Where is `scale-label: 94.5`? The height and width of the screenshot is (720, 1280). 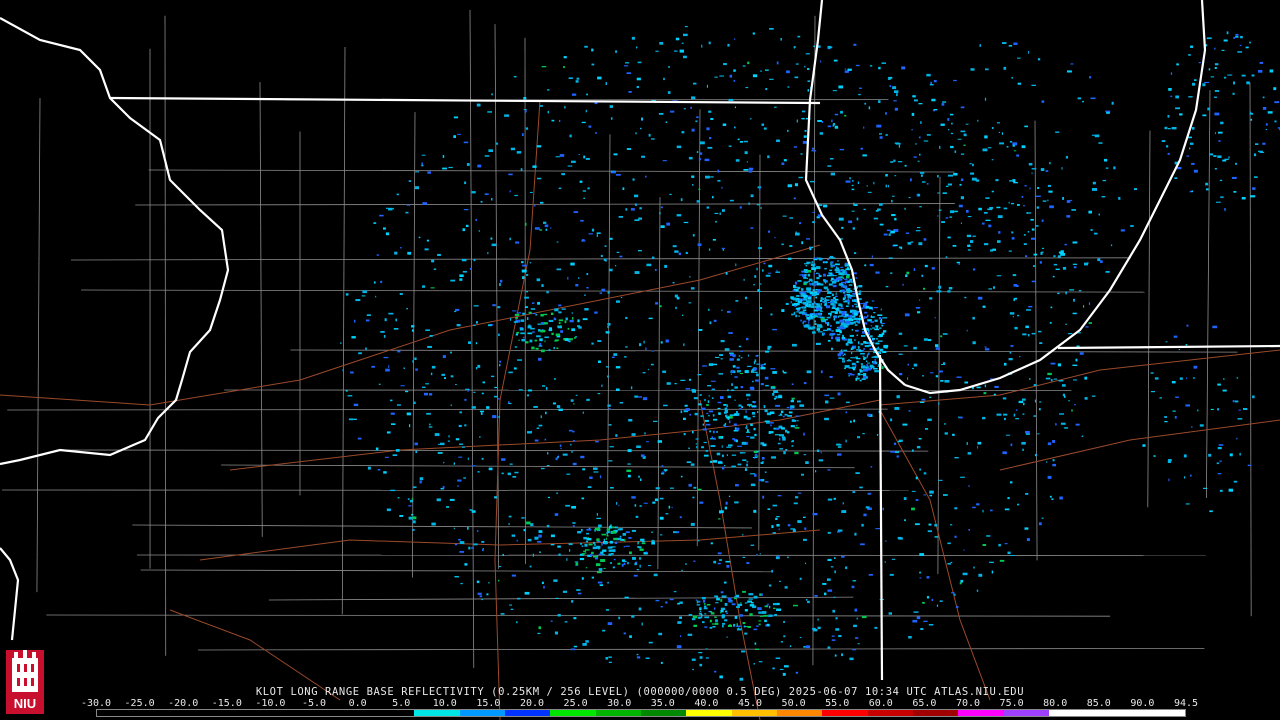 scale-label: 94.5 is located at coordinates (1186, 703).